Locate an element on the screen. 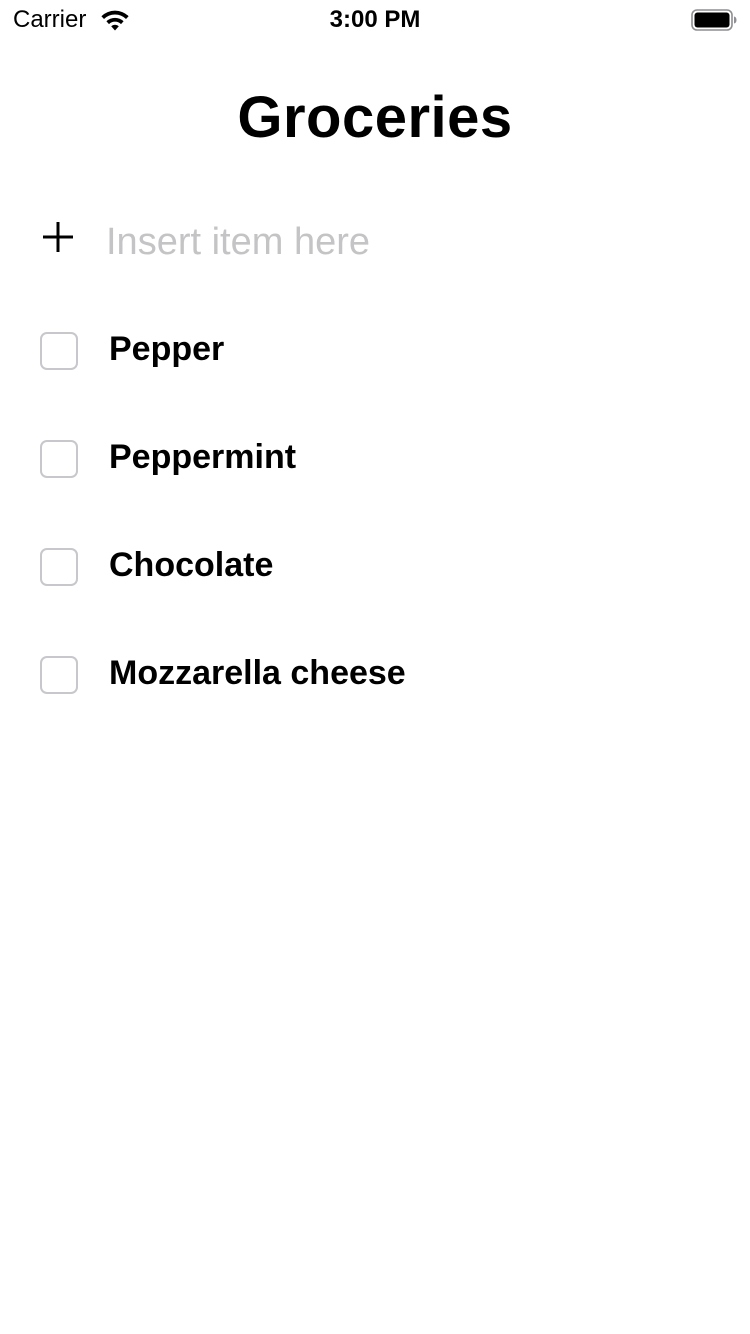 This screenshot has height=1334, width=750. item-label: Mozzarella cheese is located at coordinates (257, 673).